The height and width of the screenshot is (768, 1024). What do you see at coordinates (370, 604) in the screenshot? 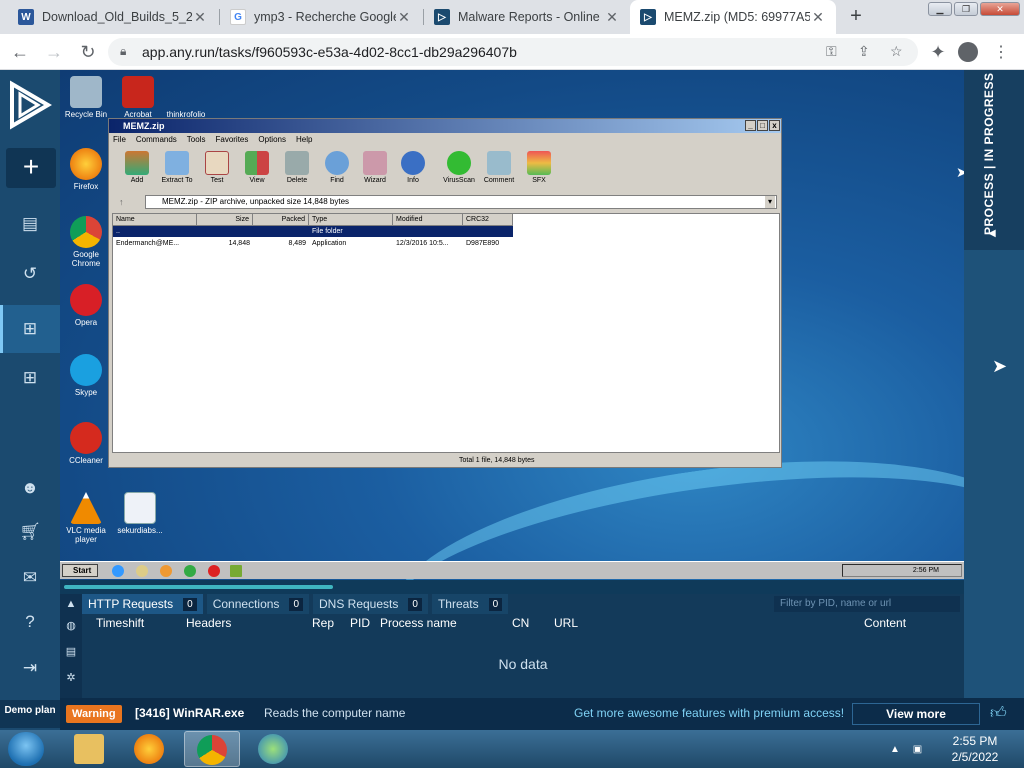
I see `tab-dns-requests: DNS Requests 0` at bounding box center [370, 604].